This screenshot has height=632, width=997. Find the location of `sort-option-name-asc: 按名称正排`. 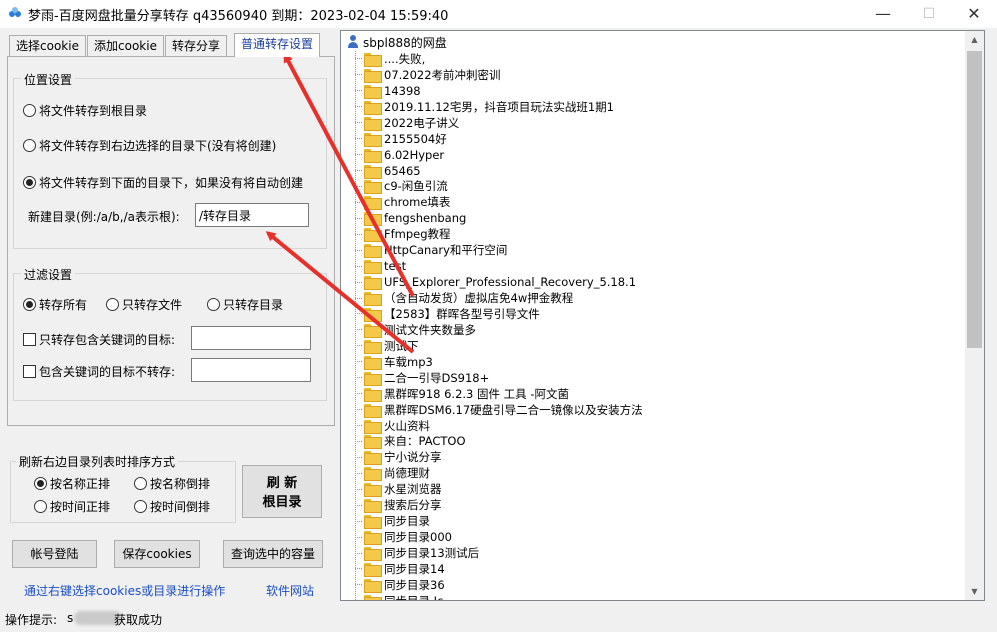

sort-option-name-asc: 按名称正排 is located at coordinates (72, 483).